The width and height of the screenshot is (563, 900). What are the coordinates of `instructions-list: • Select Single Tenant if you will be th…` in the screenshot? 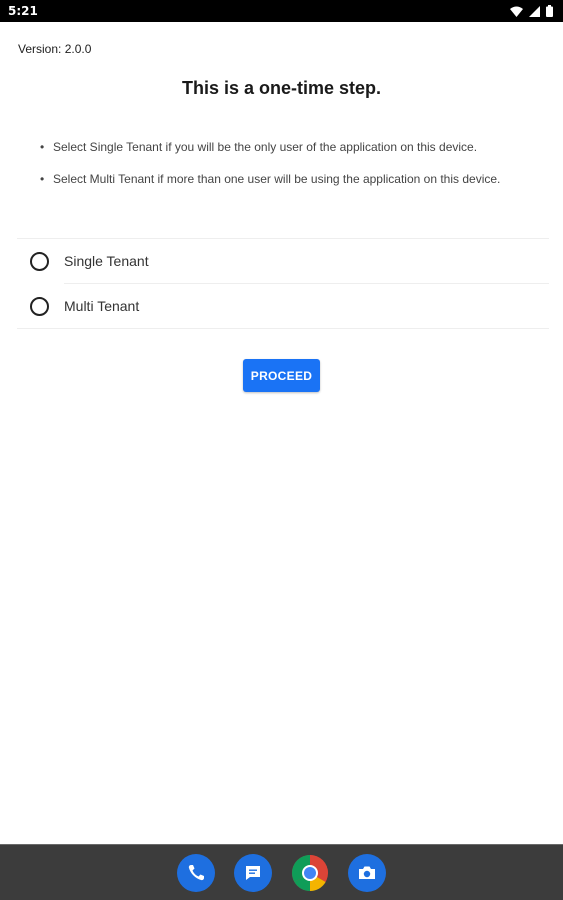 It's located at (275, 170).